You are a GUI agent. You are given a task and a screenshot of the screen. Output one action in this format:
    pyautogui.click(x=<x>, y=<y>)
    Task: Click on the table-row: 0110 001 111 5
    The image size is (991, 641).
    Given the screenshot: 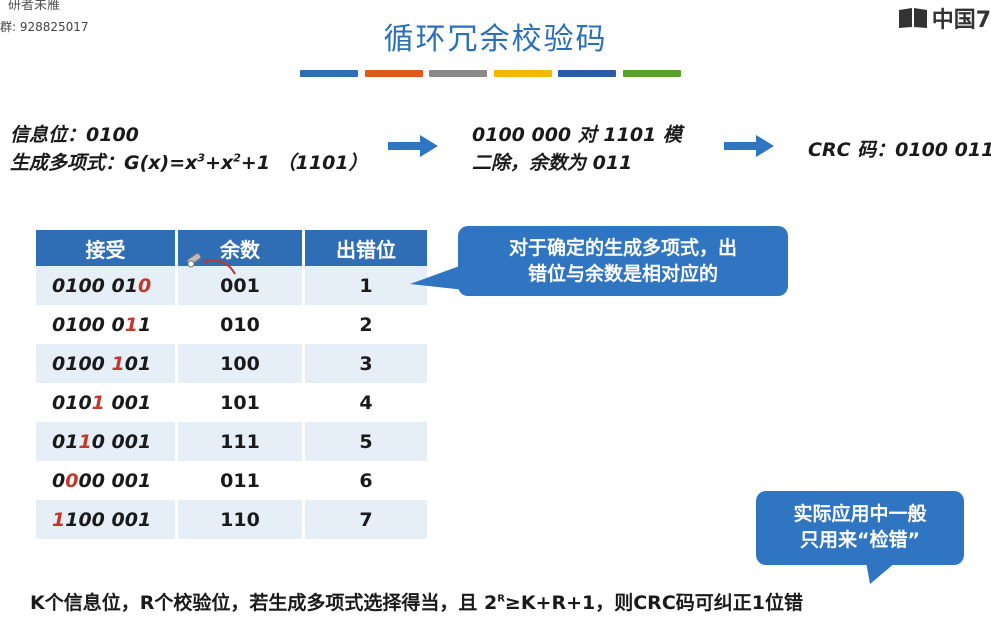 What is the action you would take?
    pyautogui.click(x=231, y=441)
    